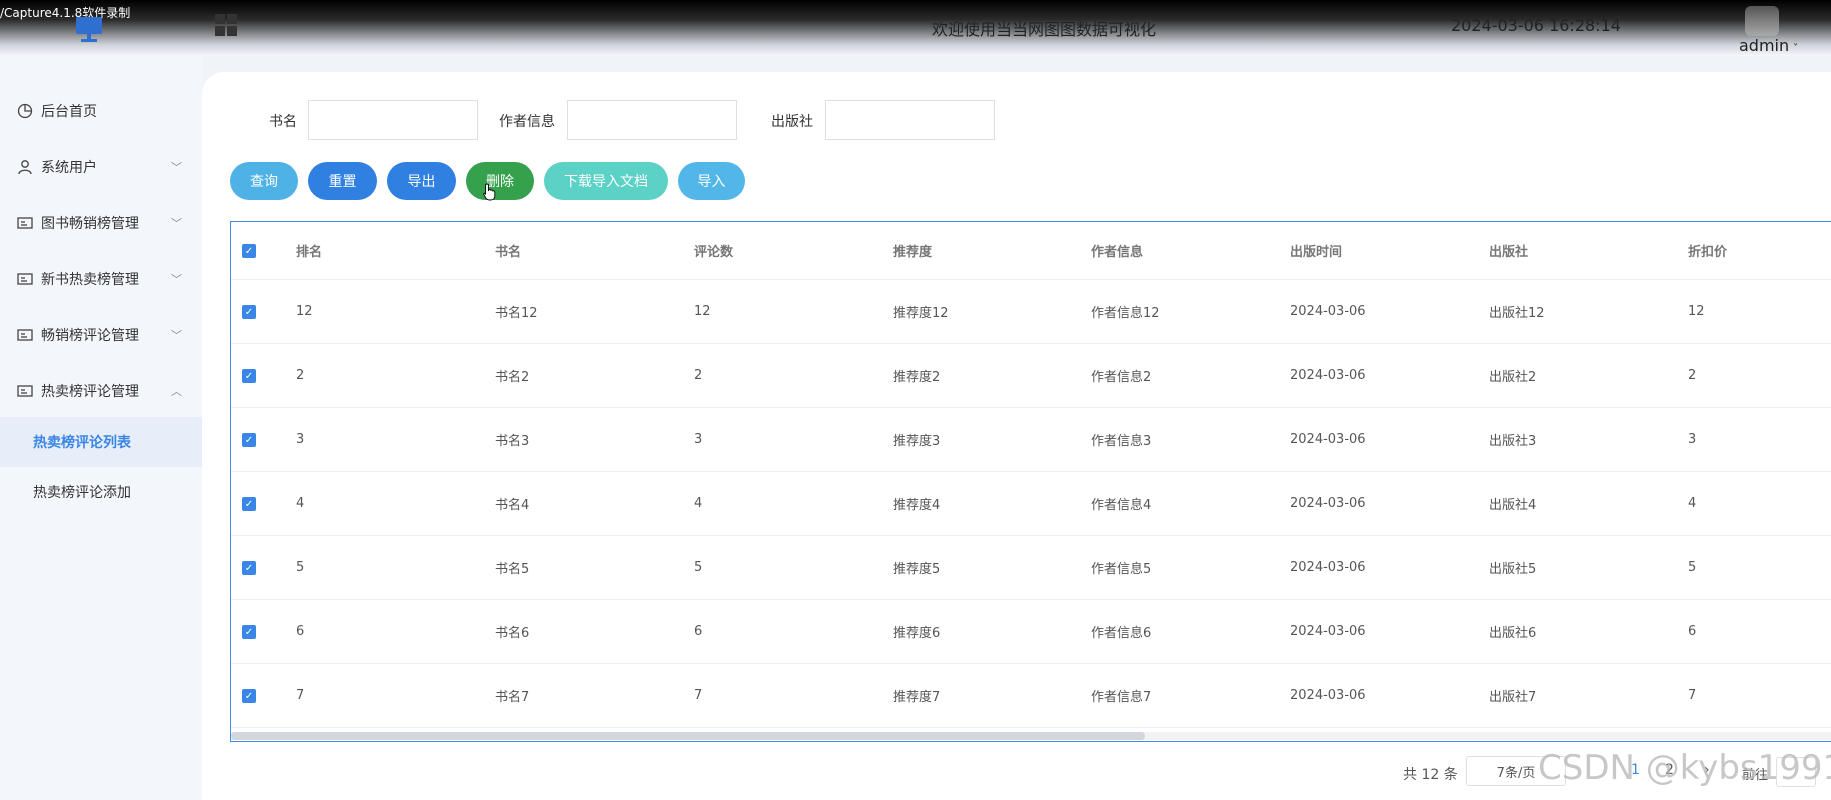  I want to click on author-search-input, so click(652, 120).